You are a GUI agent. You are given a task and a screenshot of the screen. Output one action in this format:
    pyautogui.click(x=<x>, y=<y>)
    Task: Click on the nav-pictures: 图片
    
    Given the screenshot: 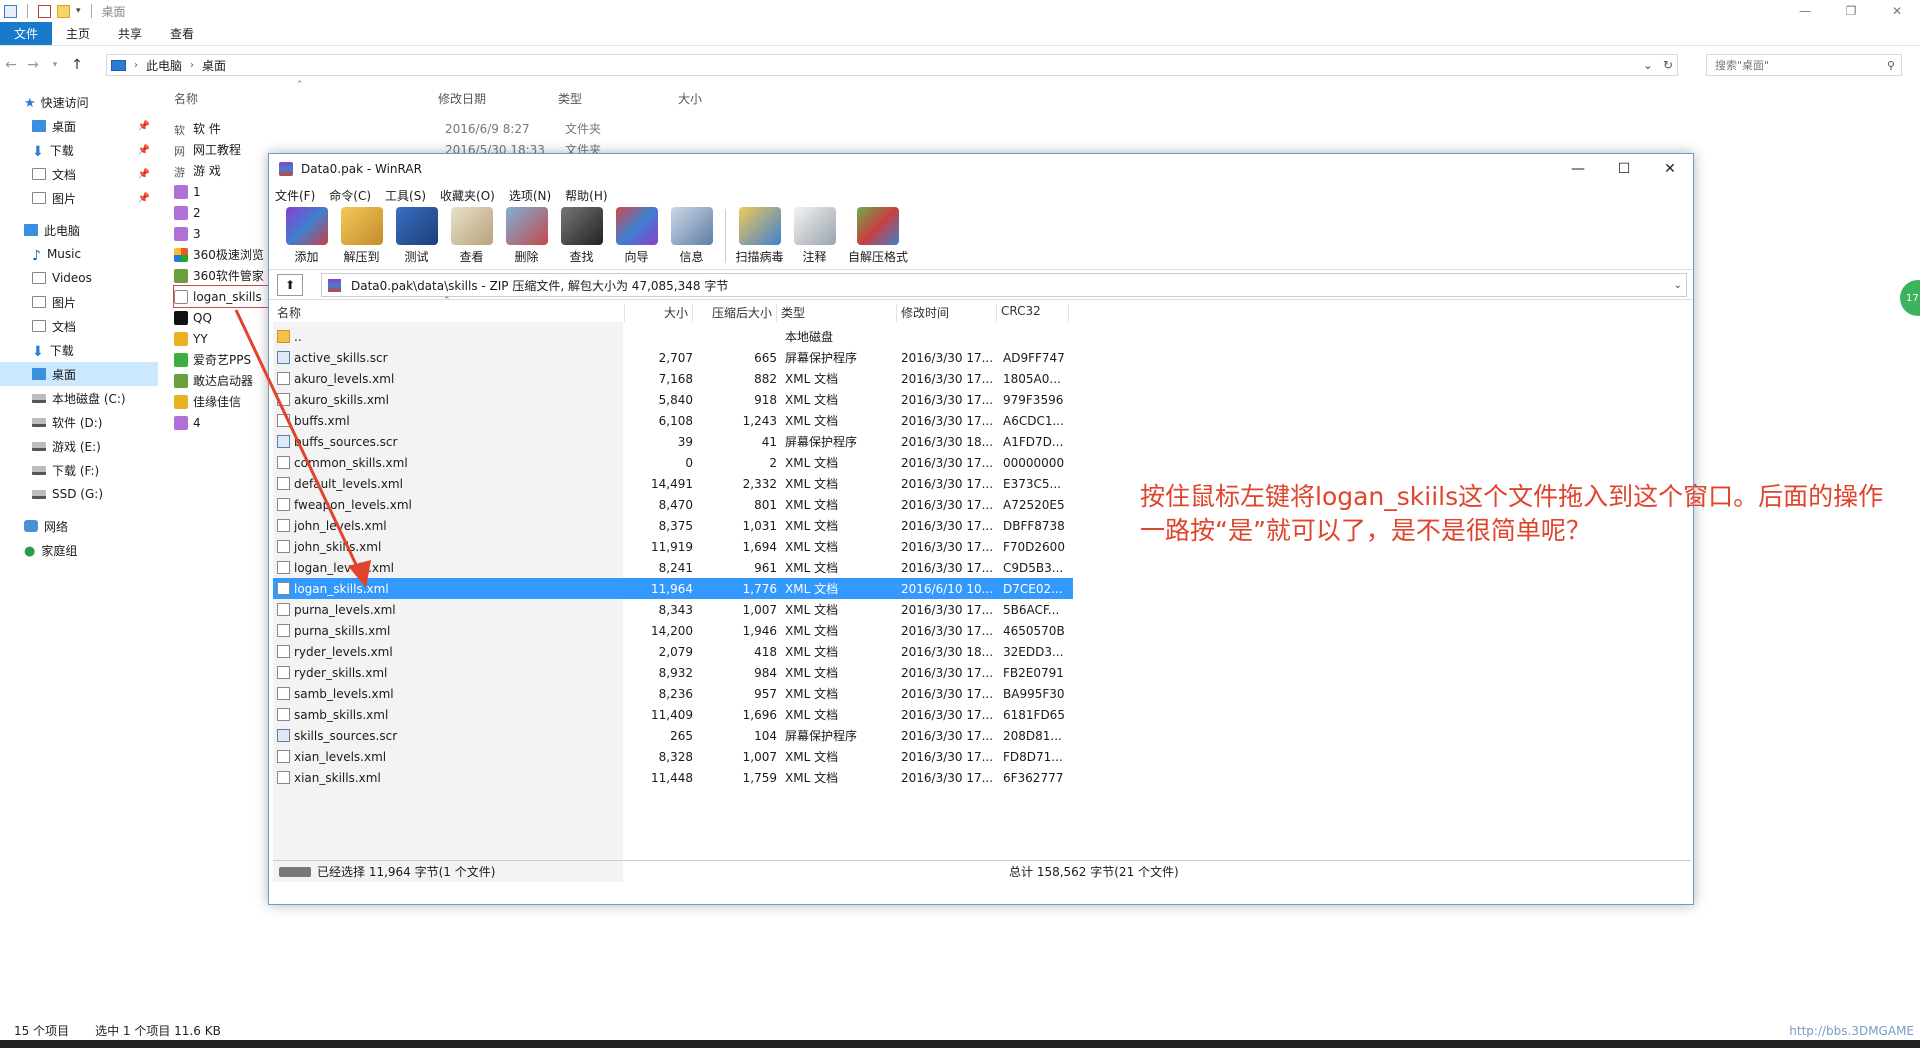 What is the action you would take?
    pyautogui.click(x=79, y=302)
    